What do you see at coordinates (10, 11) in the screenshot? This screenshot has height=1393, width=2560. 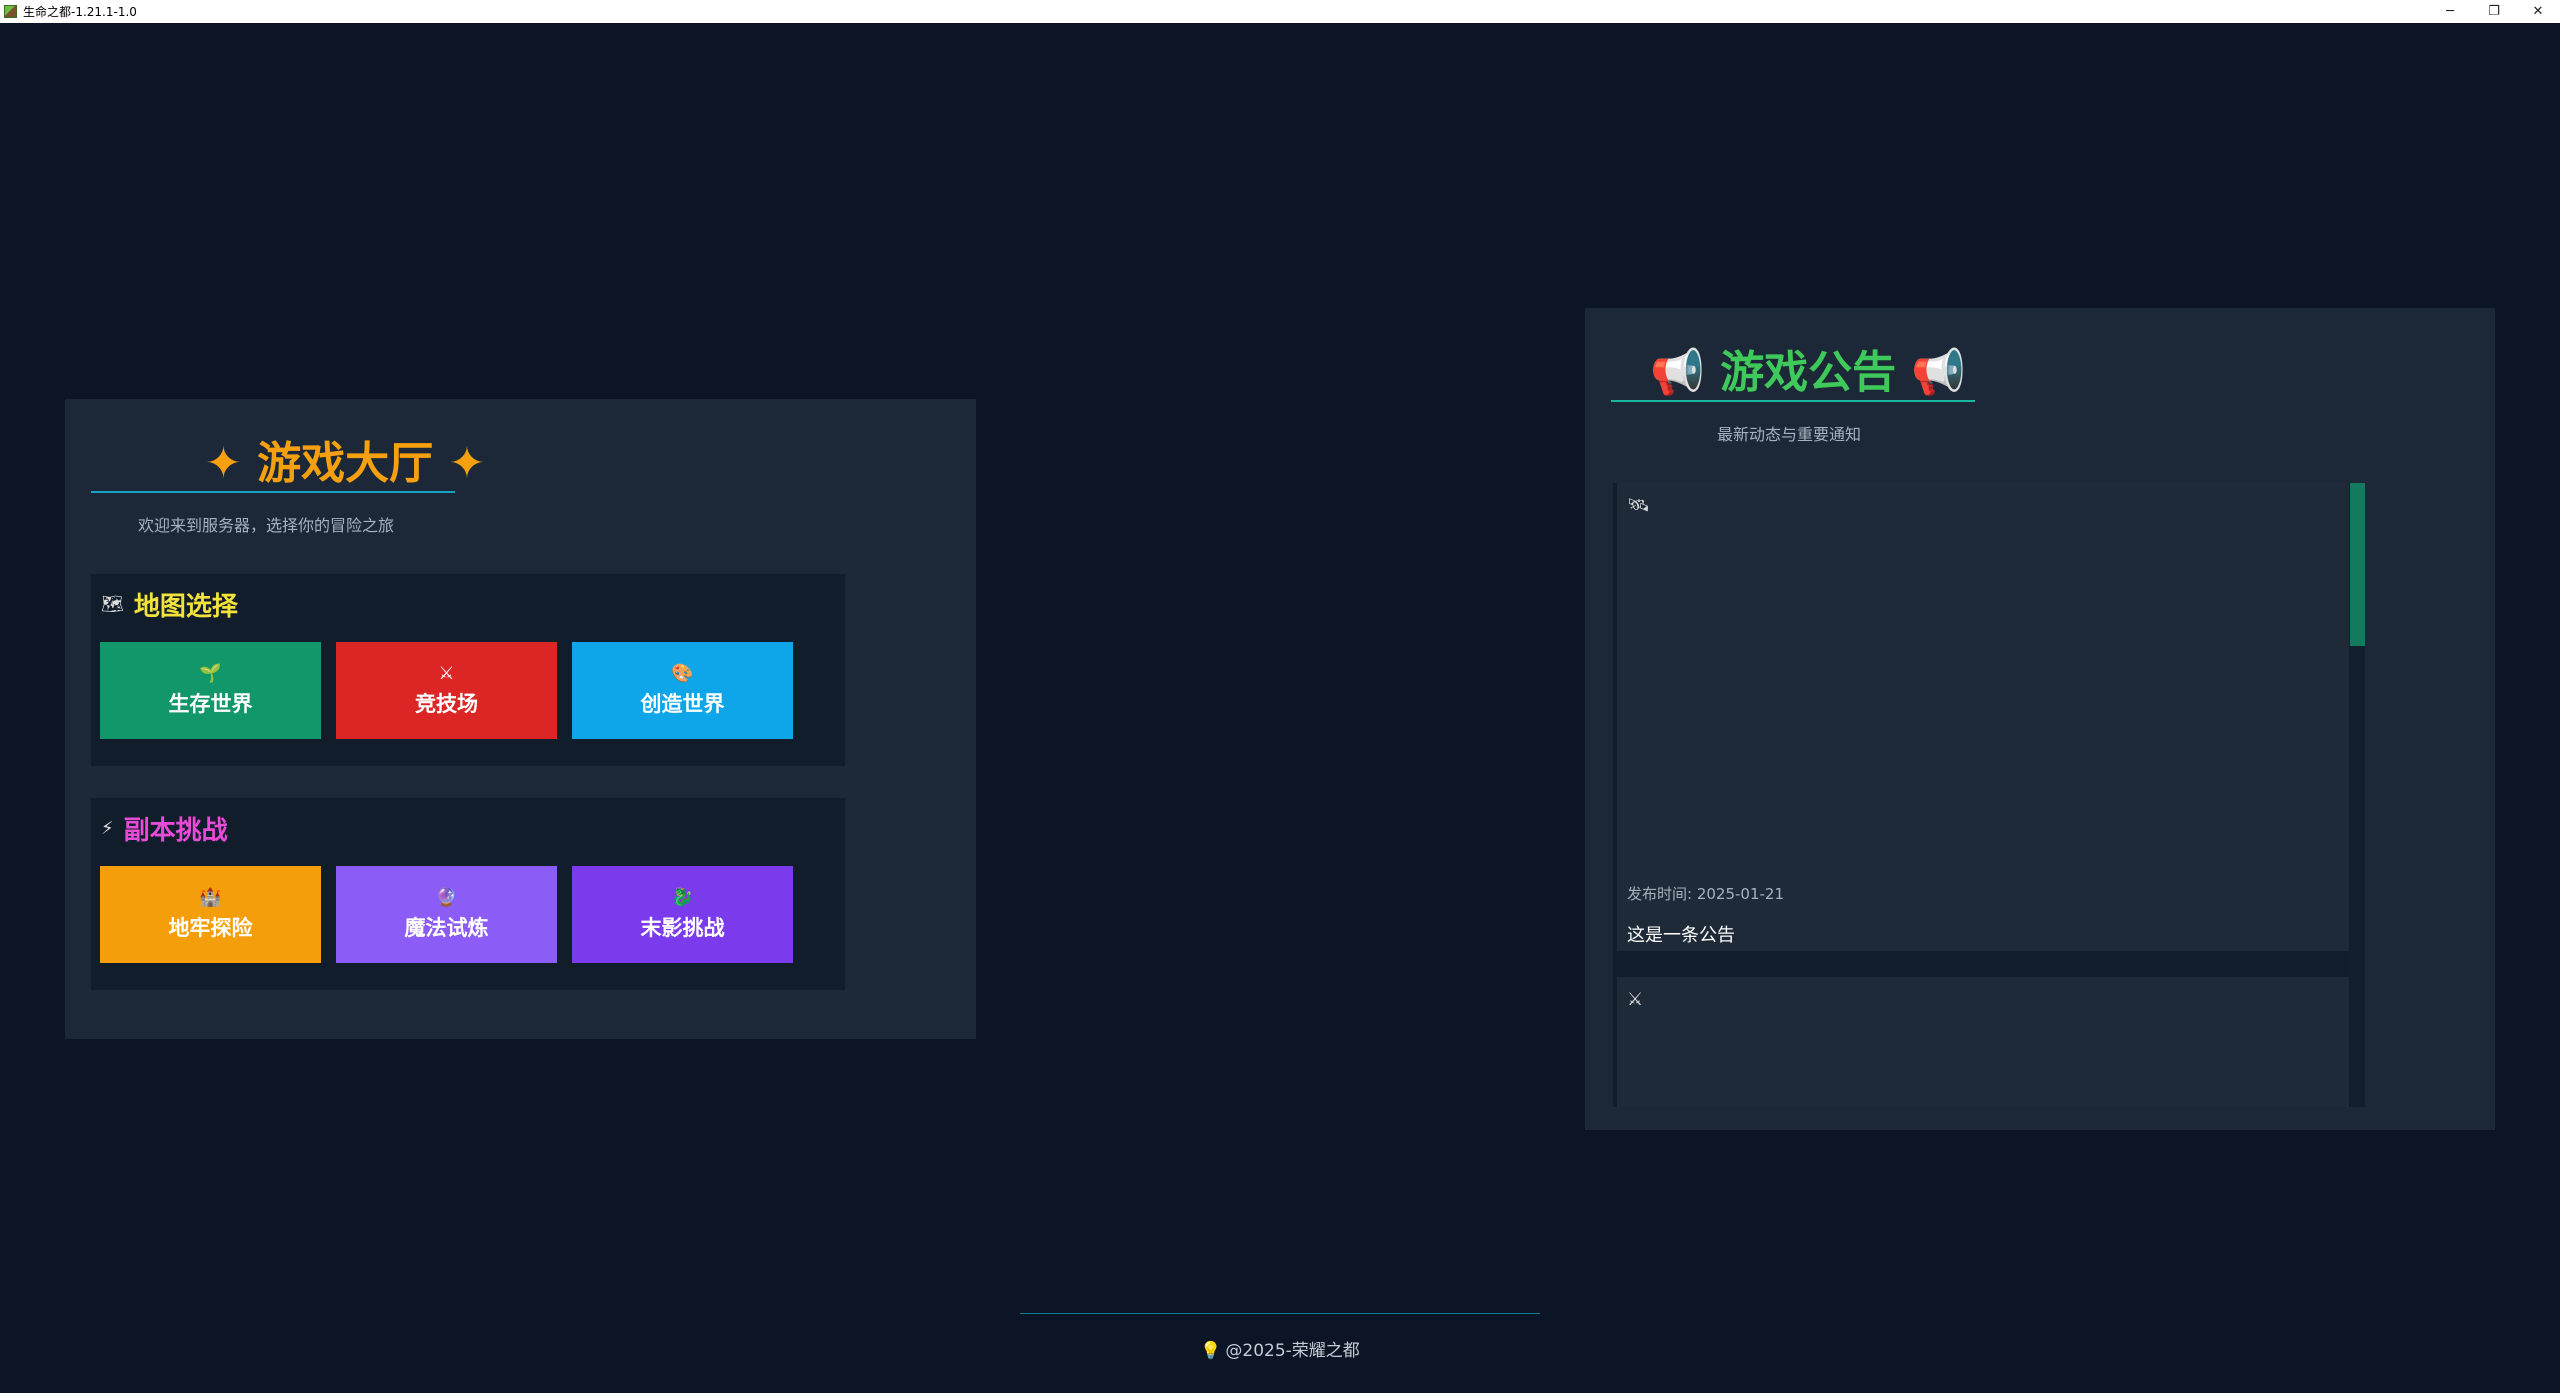 I see `app-icon` at bounding box center [10, 11].